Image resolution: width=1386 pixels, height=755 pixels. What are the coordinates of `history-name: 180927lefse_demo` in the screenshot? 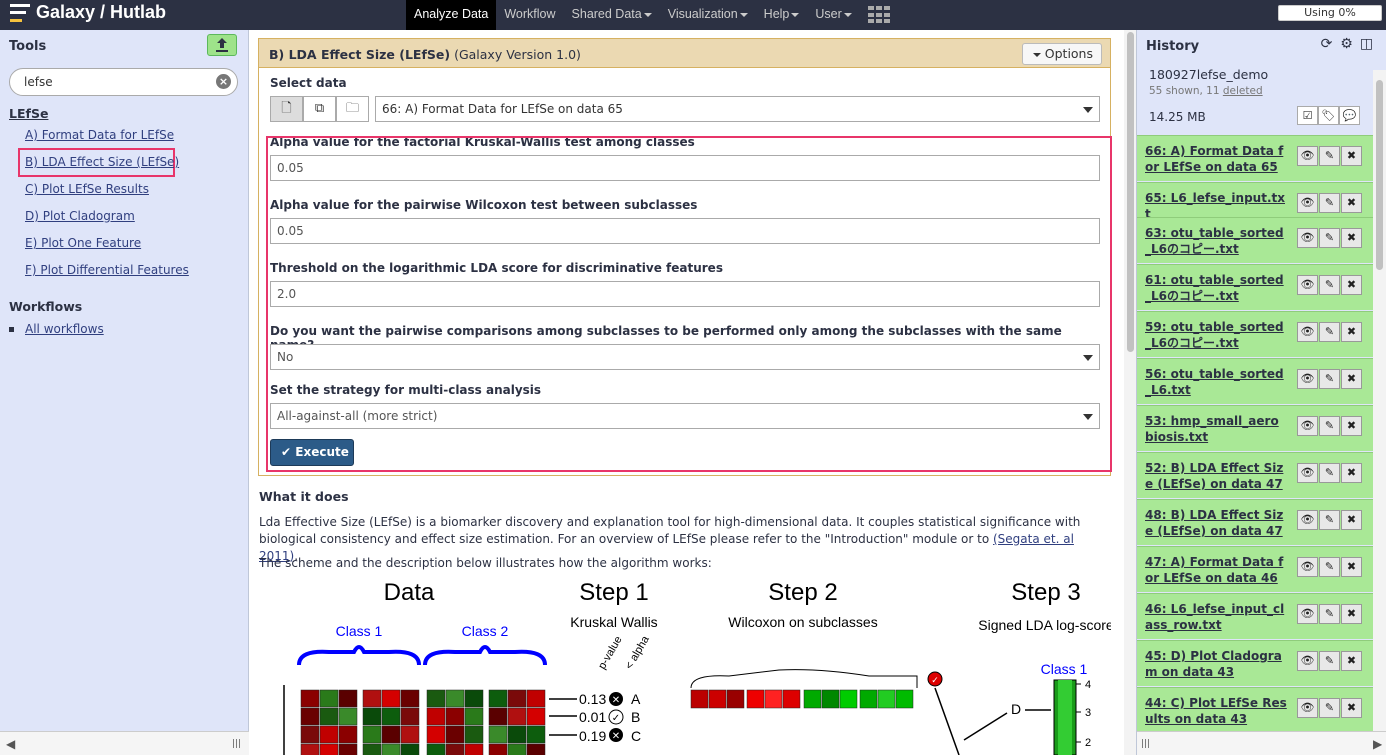 It's located at (1208, 74).